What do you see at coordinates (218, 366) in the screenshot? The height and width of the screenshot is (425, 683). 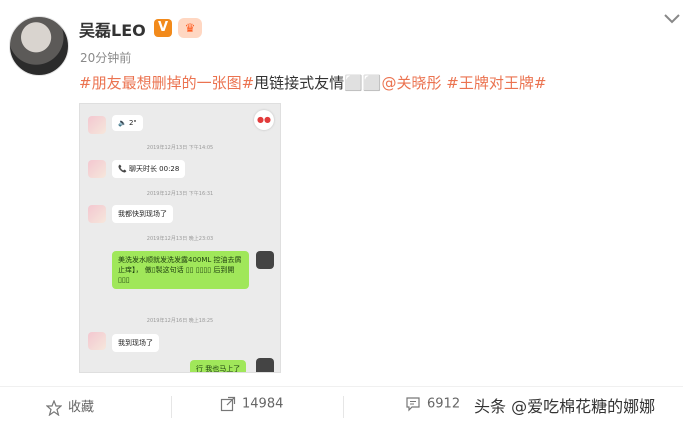 I see `chat-bubble: 行 我也马上了` at bounding box center [218, 366].